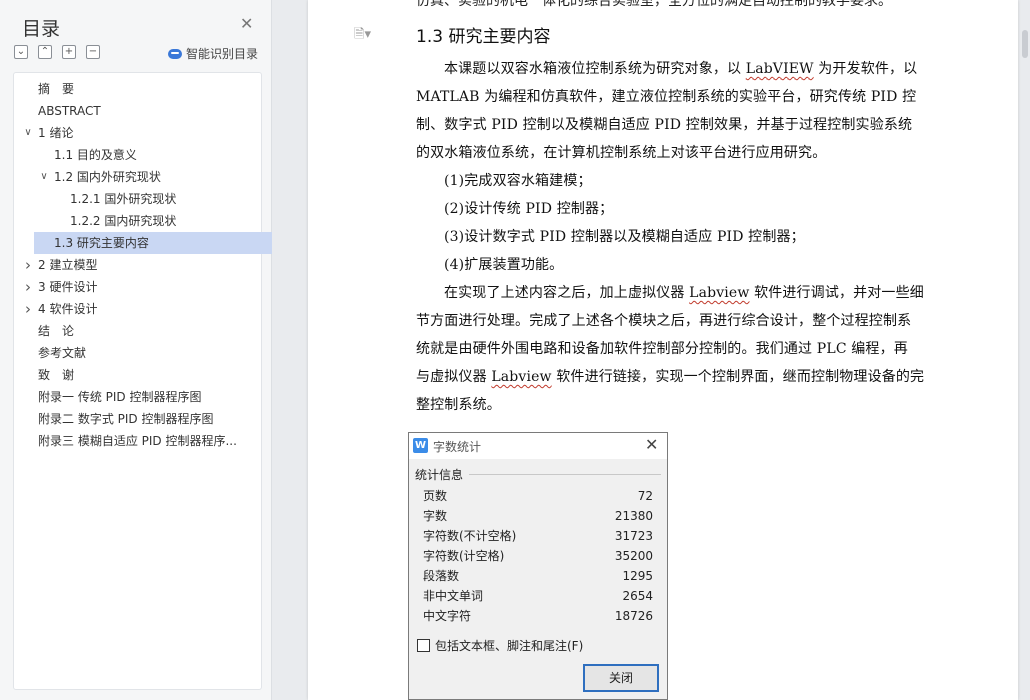  What do you see at coordinates (246, 23) in the screenshot?
I see `toc-close-icon: ✕` at bounding box center [246, 23].